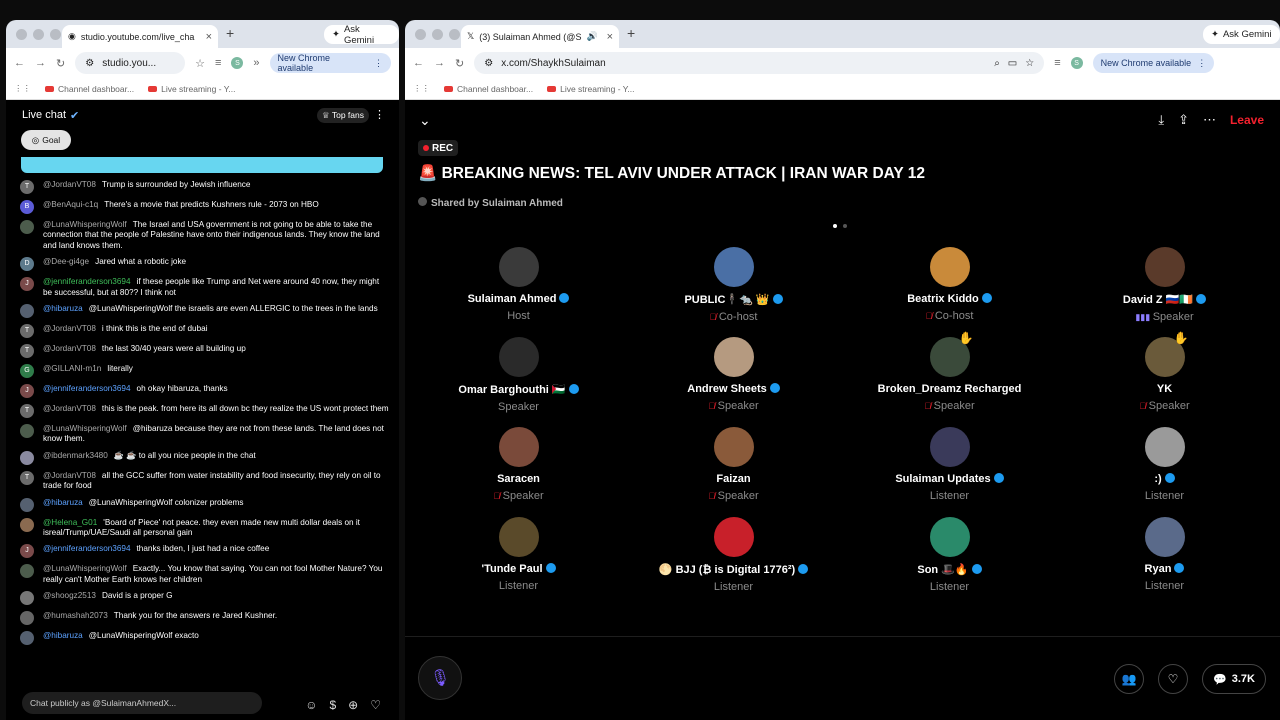  What do you see at coordinates (89, 63) in the screenshot?
I see `site-settings-icon: ⚙` at bounding box center [89, 63].